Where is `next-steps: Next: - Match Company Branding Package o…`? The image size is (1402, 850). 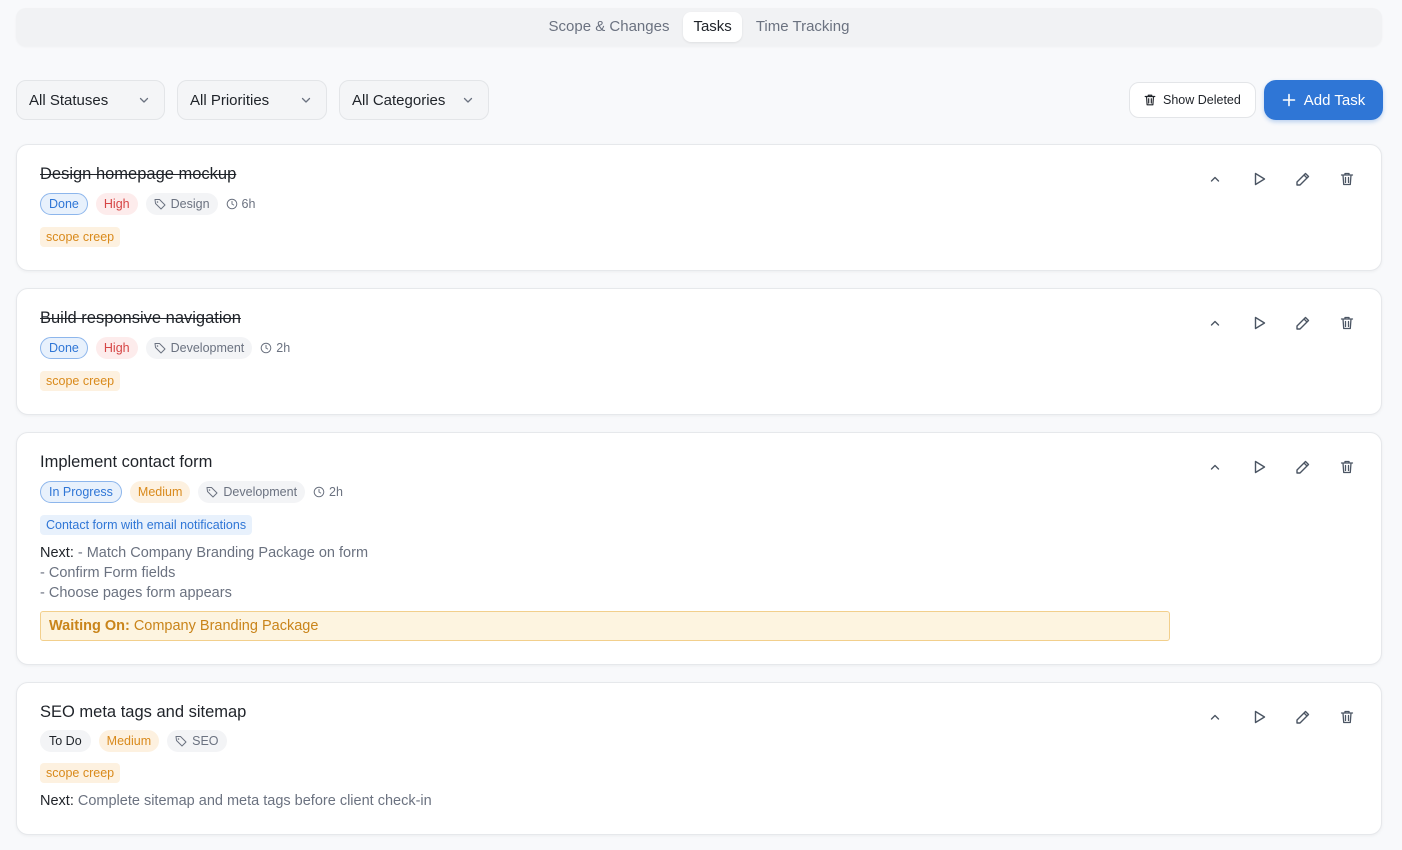 next-steps: Next: - Match Company Branding Package o… is located at coordinates (204, 573).